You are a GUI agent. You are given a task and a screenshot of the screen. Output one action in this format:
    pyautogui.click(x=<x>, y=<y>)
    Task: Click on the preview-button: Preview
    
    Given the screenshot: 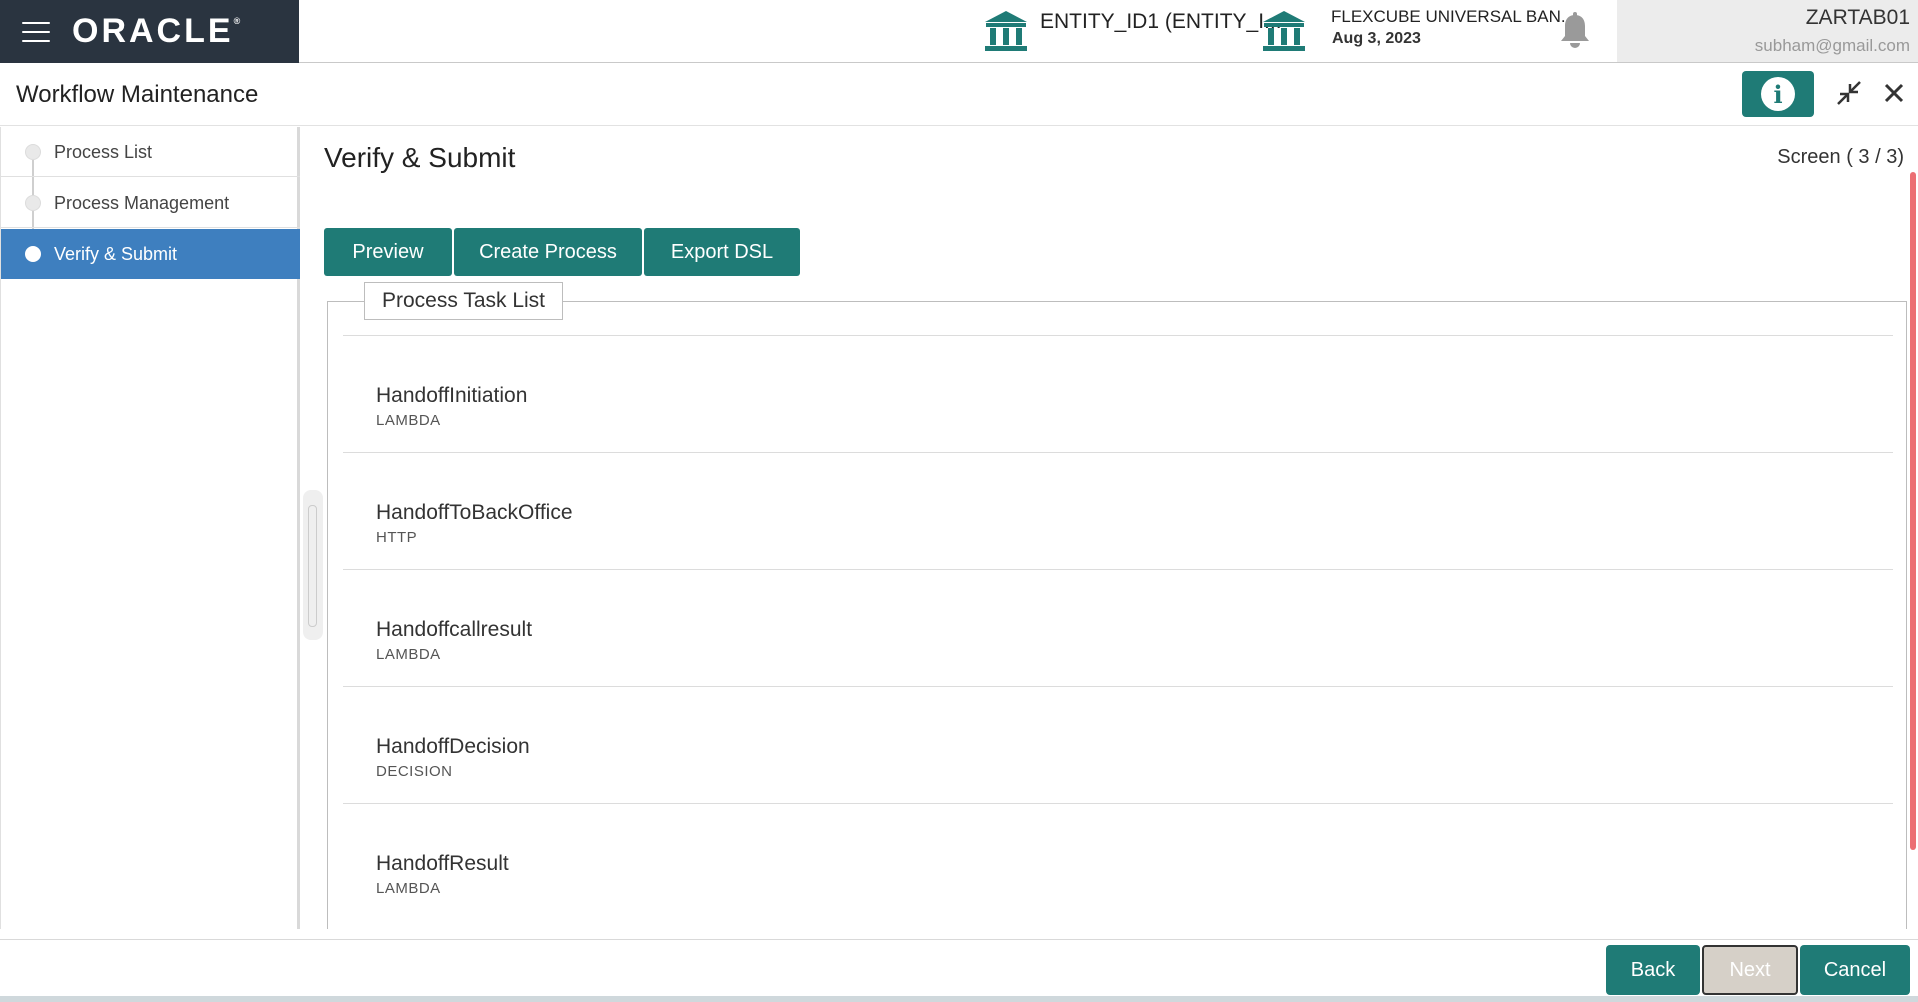 What is the action you would take?
    pyautogui.click(x=388, y=252)
    